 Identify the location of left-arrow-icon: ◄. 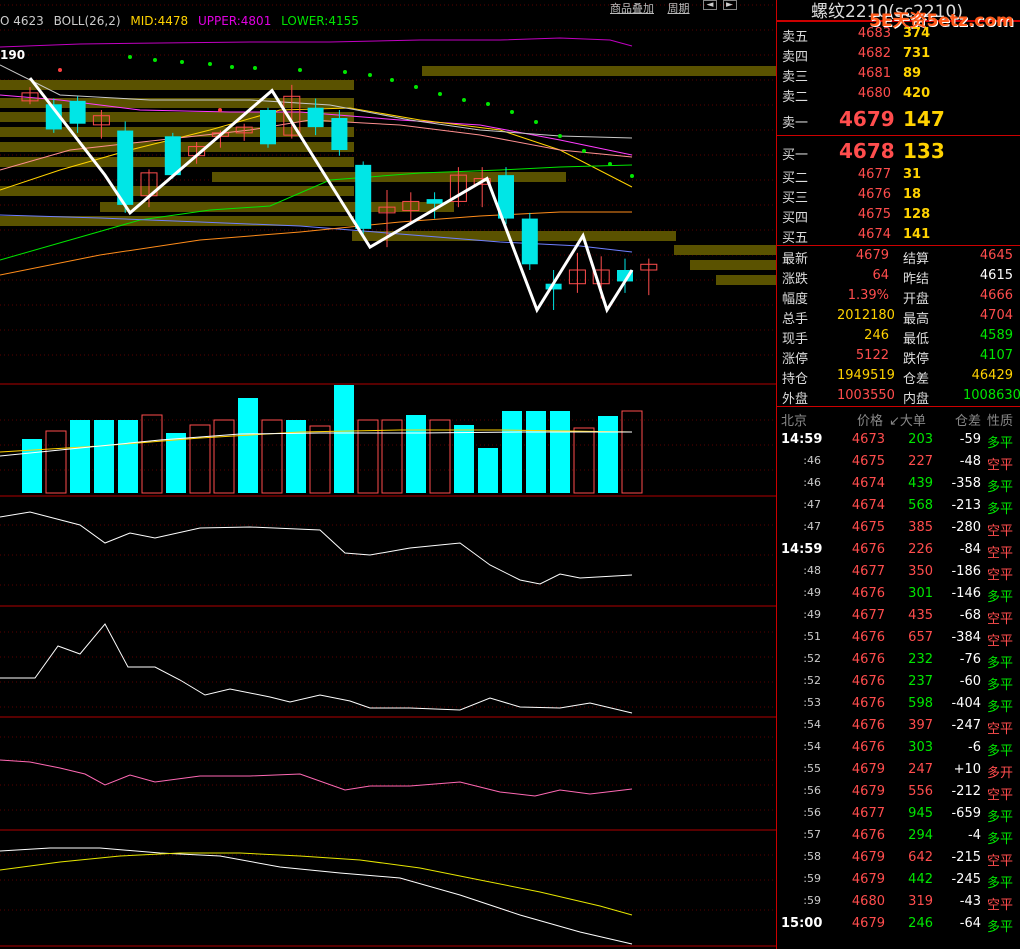
(710, 5).